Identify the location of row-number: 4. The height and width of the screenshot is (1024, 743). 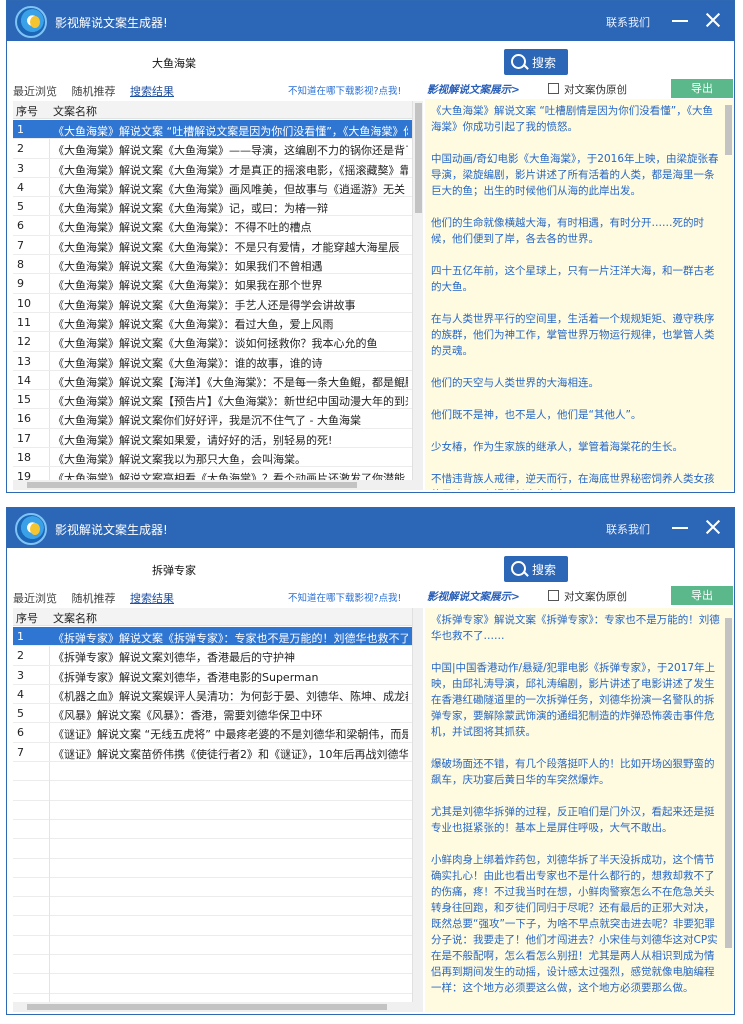
(20, 694).